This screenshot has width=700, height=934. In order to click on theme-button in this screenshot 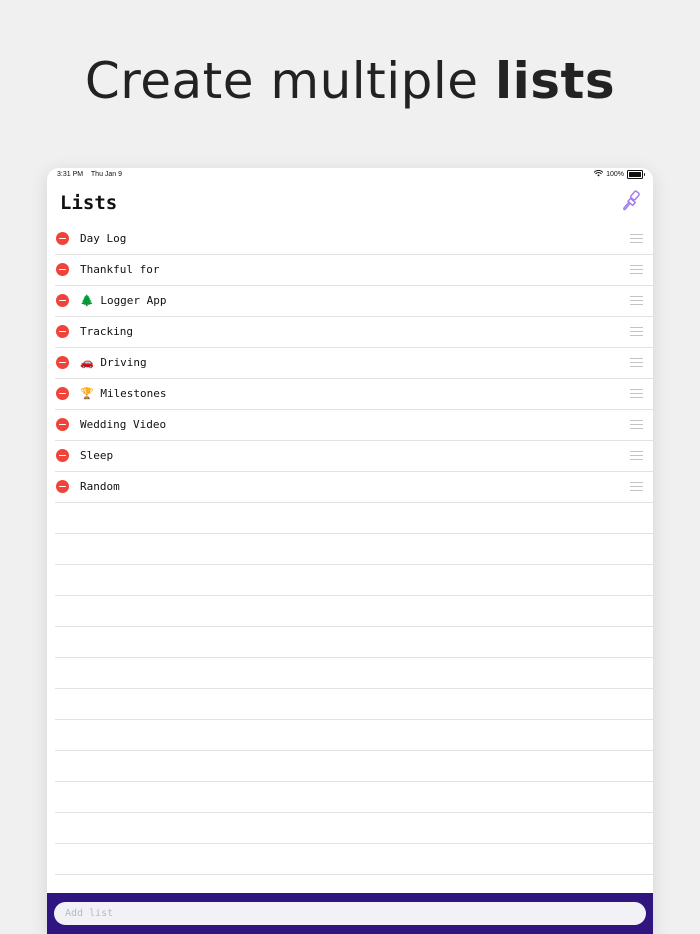, I will do `click(632, 203)`.